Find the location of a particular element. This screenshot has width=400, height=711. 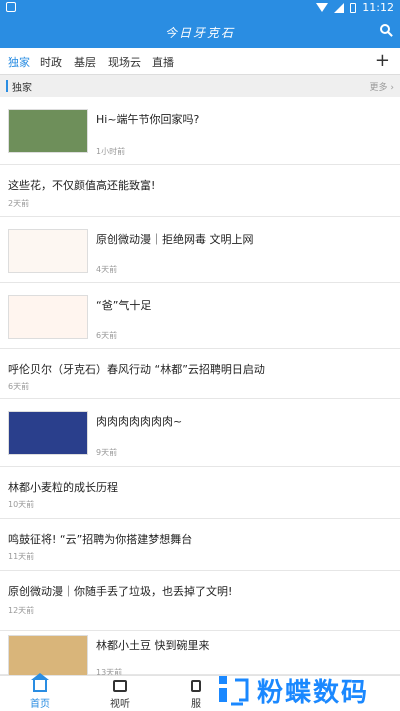

cartoon-thumb is located at coordinates (48, 251).